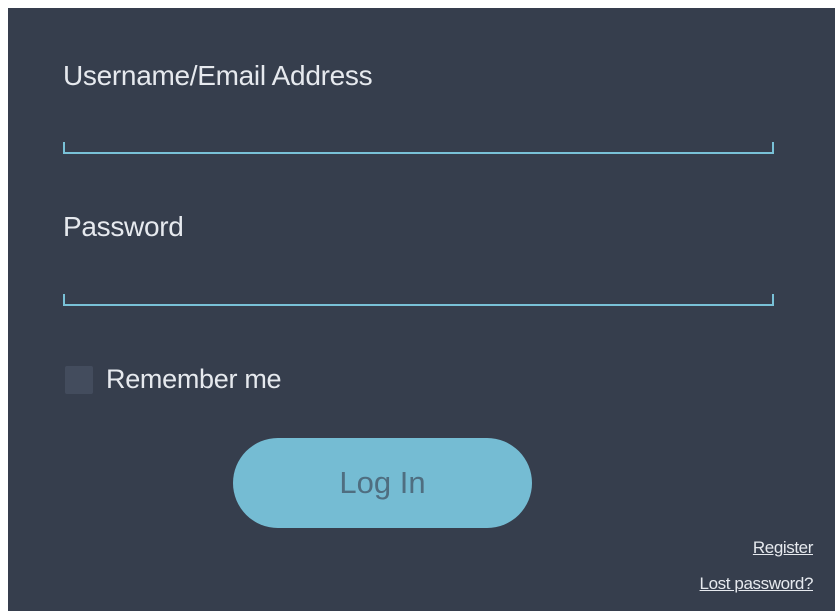 The image size is (835, 611). Describe the element at coordinates (123, 226) in the screenshot. I see `password-label: Password` at that location.